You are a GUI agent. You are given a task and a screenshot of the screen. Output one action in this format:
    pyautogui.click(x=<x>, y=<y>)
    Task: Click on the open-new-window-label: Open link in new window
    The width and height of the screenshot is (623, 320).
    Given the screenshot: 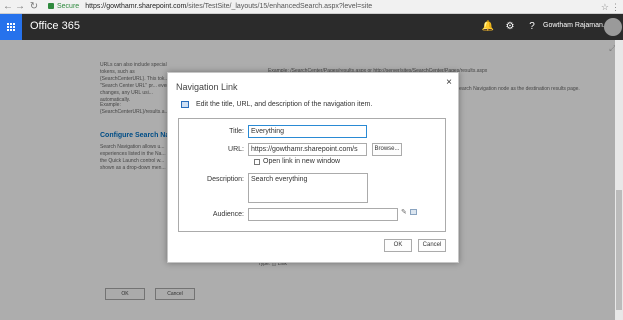 What is the action you would take?
    pyautogui.click(x=302, y=161)
    